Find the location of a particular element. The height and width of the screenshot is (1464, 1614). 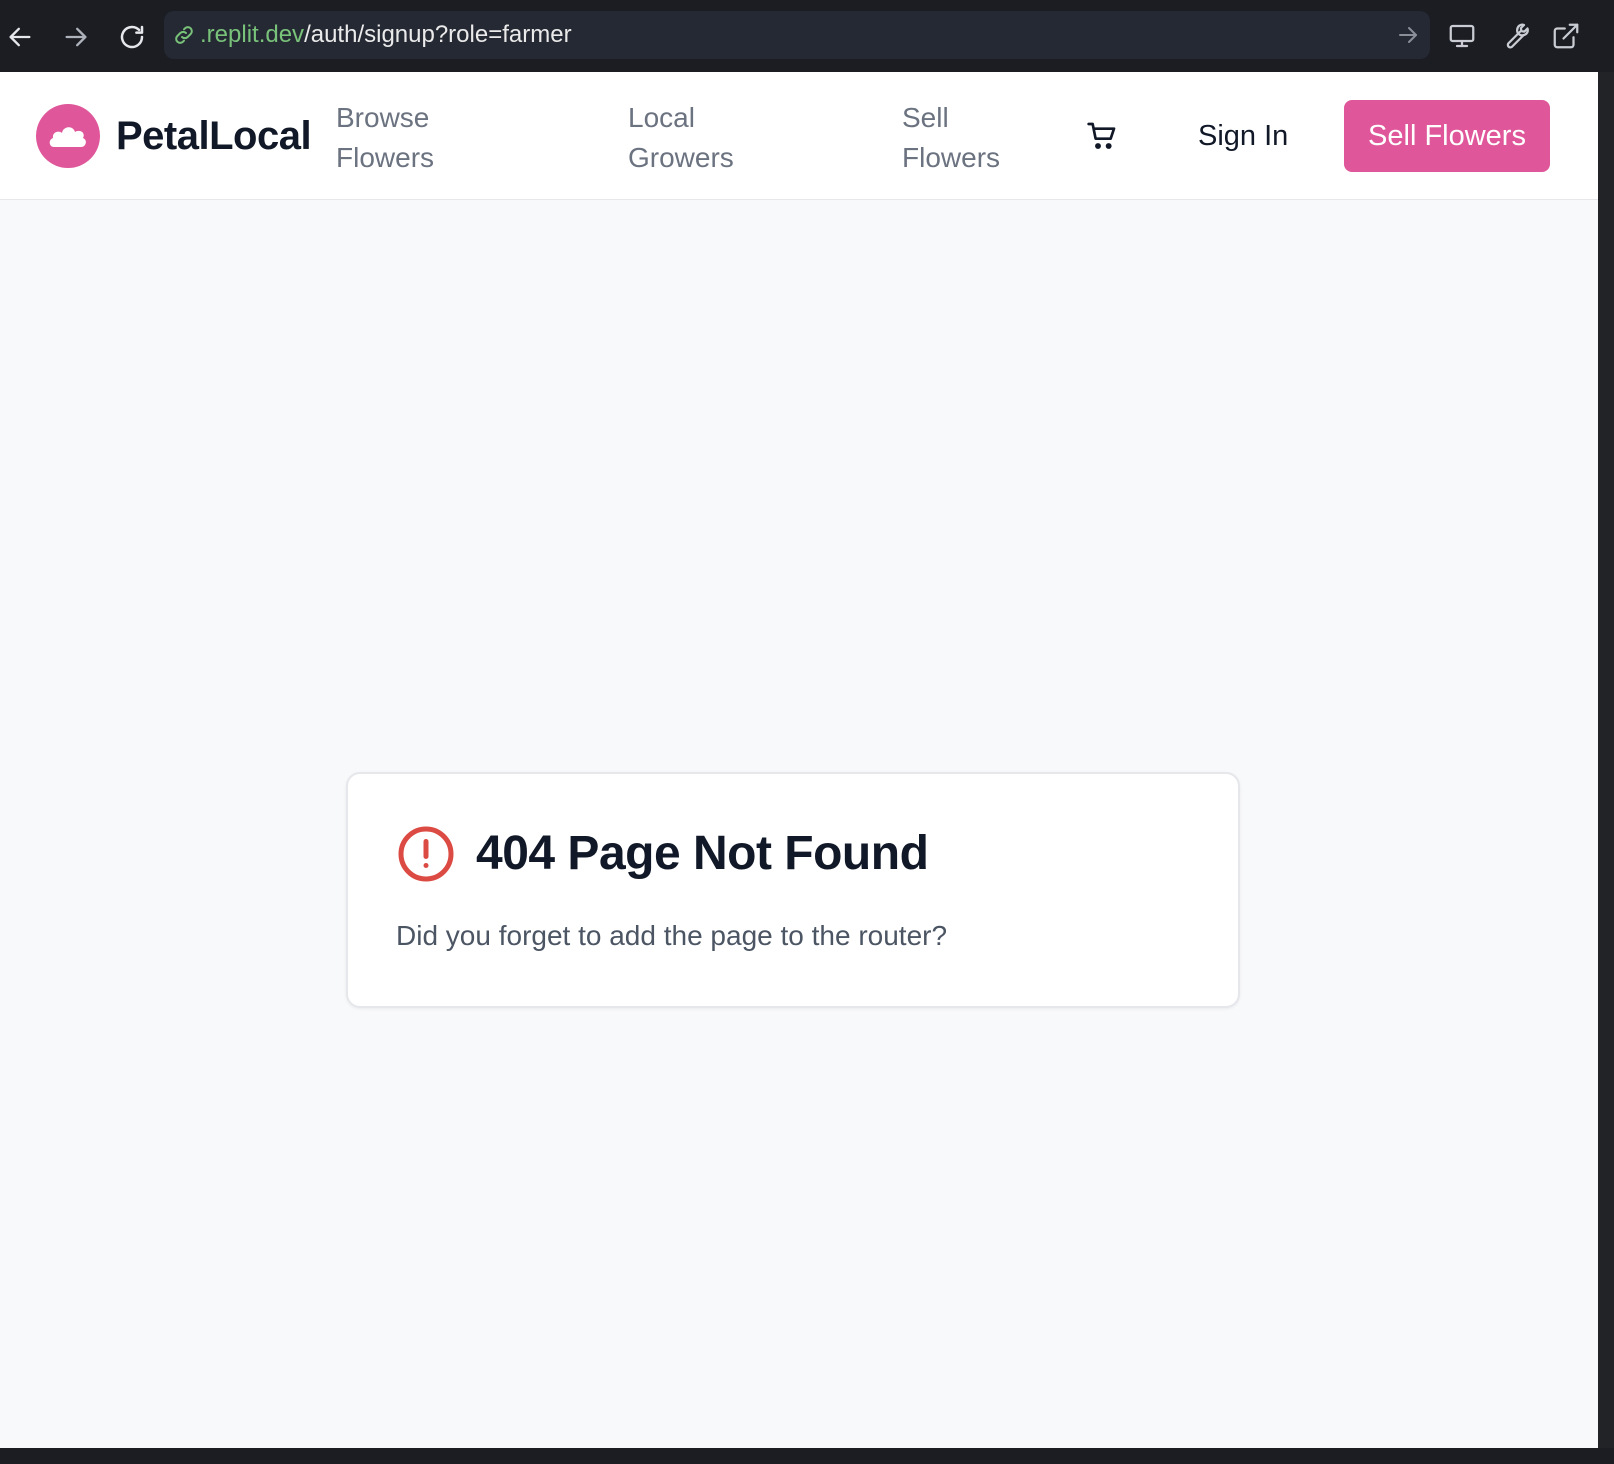

reload-icon is located at coordinates (132, 37).